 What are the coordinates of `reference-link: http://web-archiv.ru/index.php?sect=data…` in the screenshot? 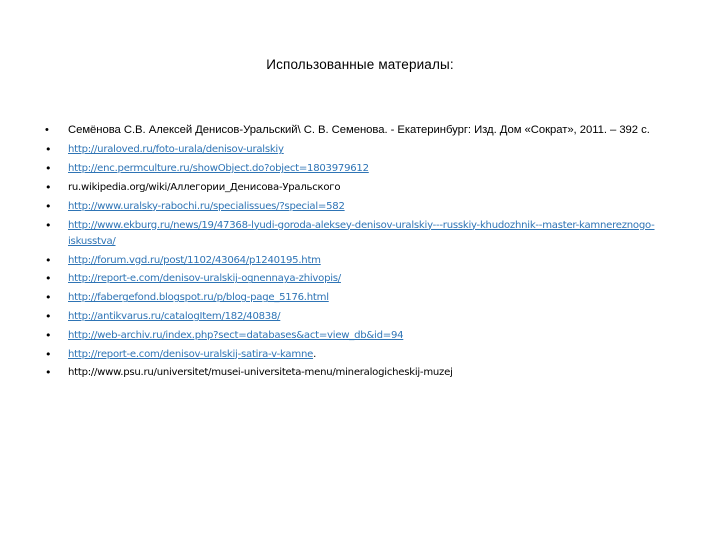 It's located at (236, 335).